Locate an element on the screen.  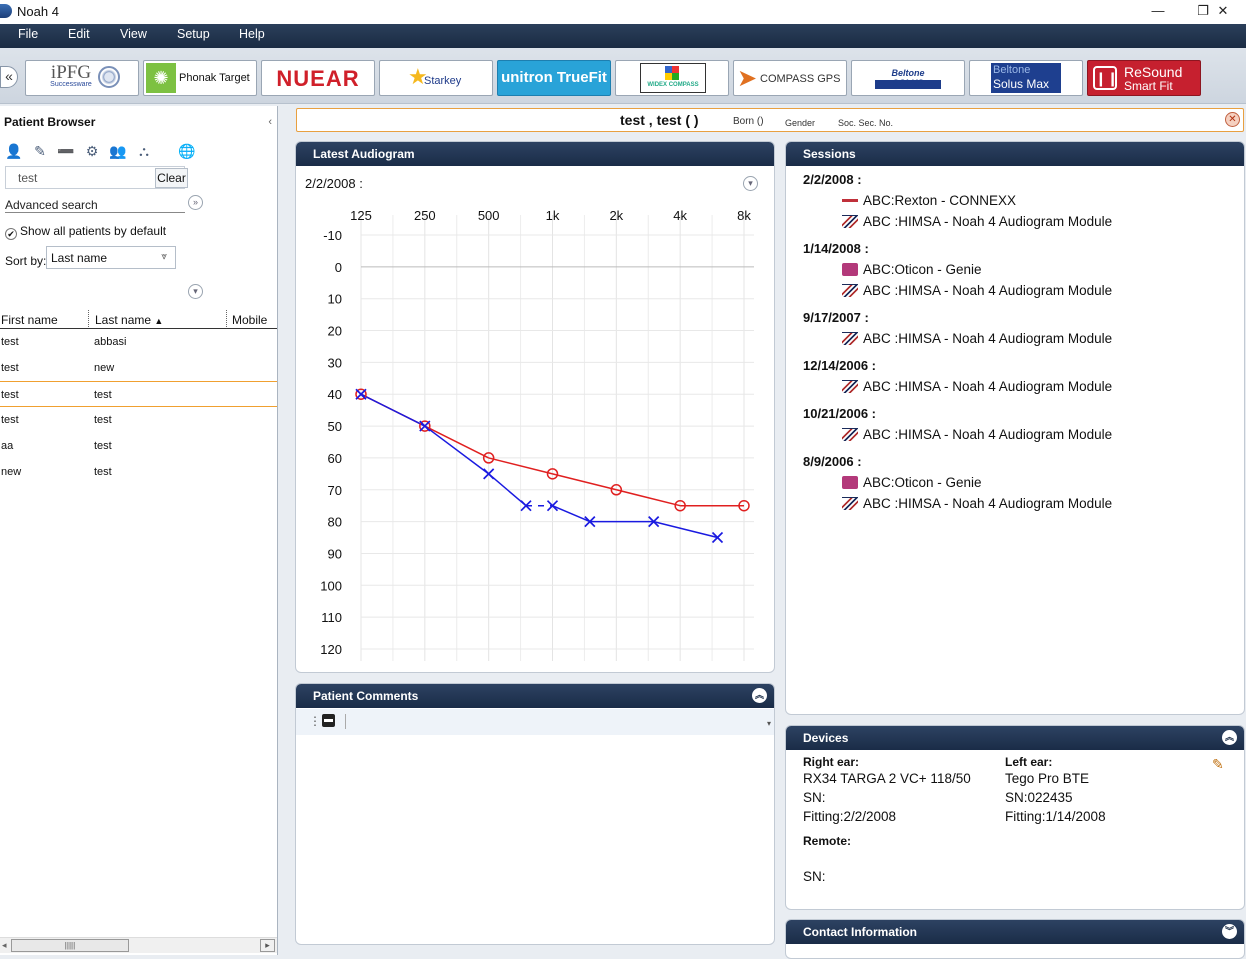
module-ipfg-button: iPFG Successware is located at coordinates (82, 78).